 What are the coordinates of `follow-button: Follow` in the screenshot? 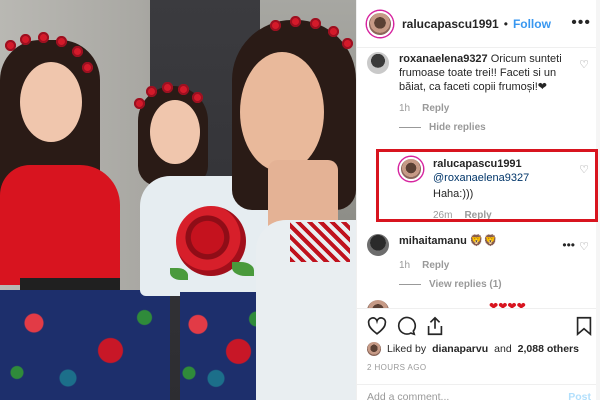 It's located at (532, 24).